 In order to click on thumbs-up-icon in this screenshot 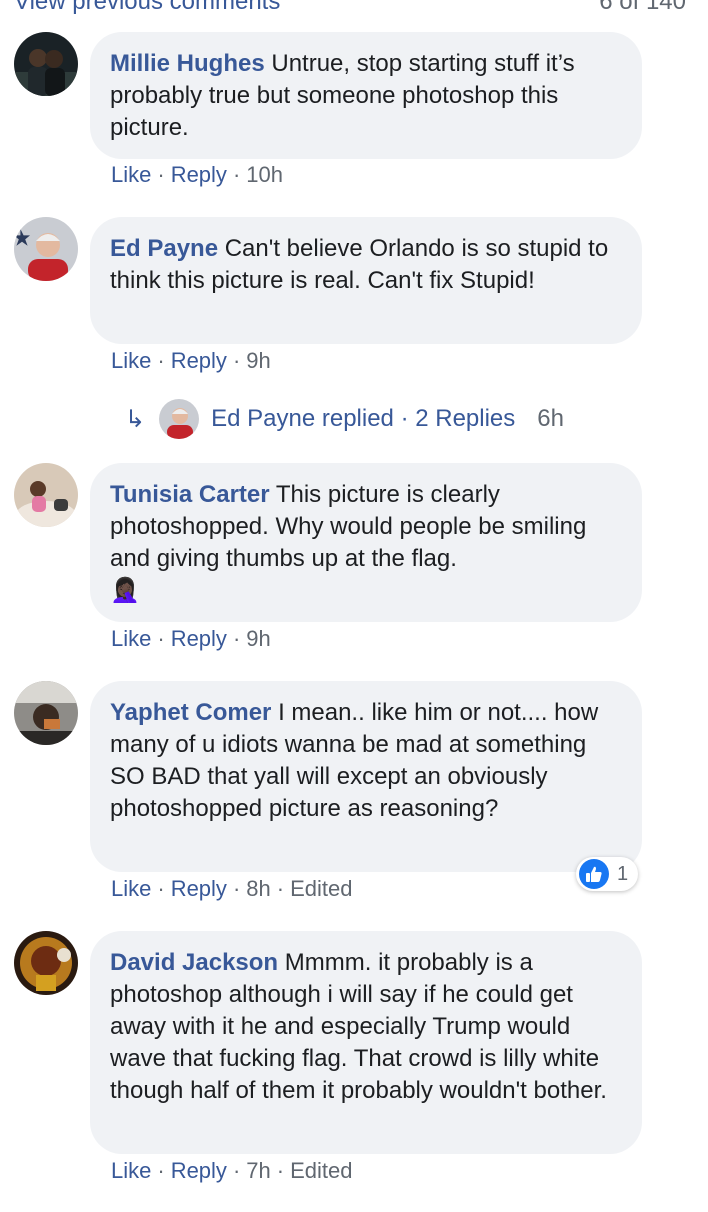, I will do `click(594, 874)`.